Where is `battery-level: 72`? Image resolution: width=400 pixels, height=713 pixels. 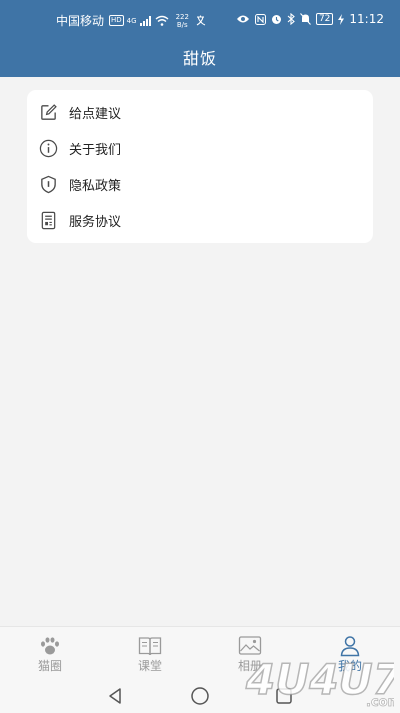
battery-level: 72 is located at coordinates (324, 19).